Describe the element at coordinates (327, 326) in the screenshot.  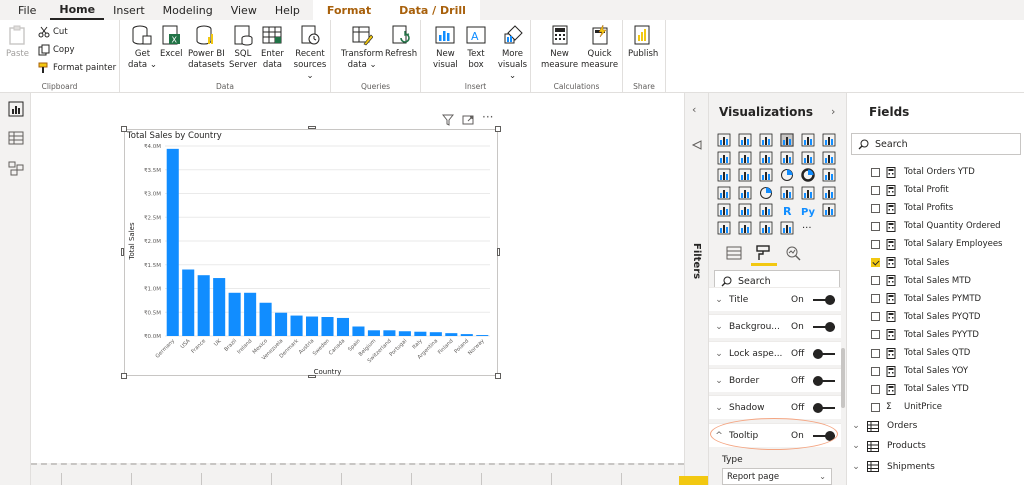
I see `bar-sweden` at that location.